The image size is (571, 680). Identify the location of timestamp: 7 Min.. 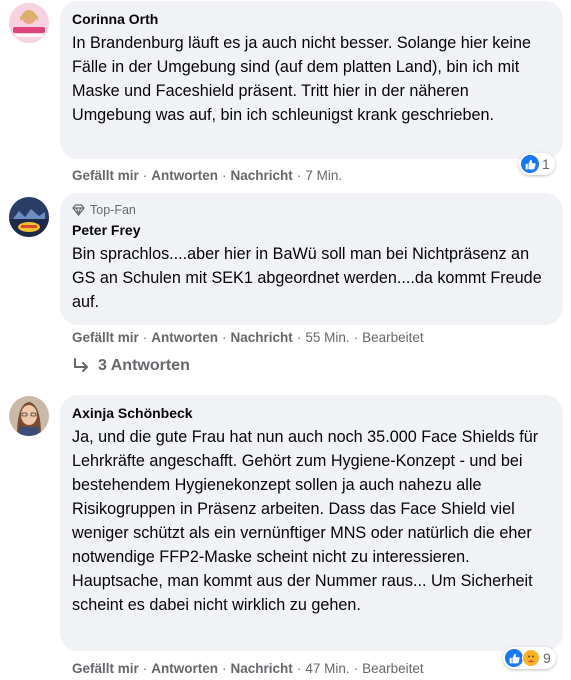
(323, 175).